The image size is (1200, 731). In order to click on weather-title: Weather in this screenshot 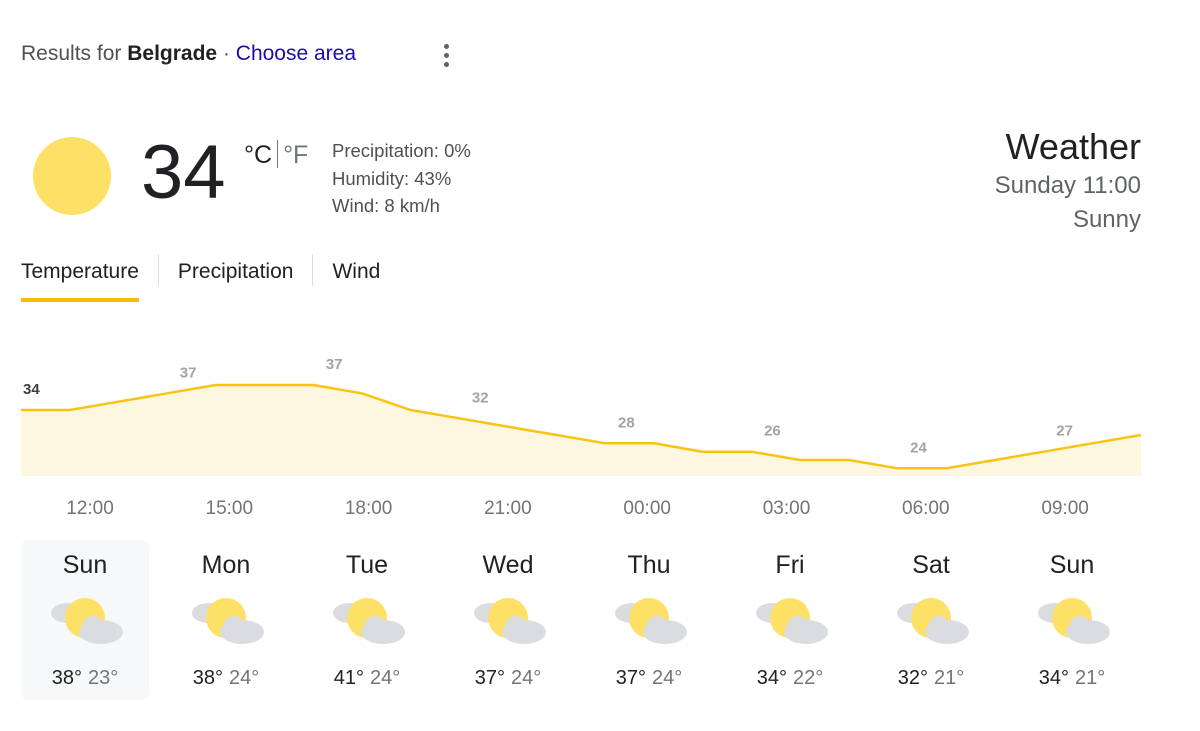, I will do `click(1073, 146)`.